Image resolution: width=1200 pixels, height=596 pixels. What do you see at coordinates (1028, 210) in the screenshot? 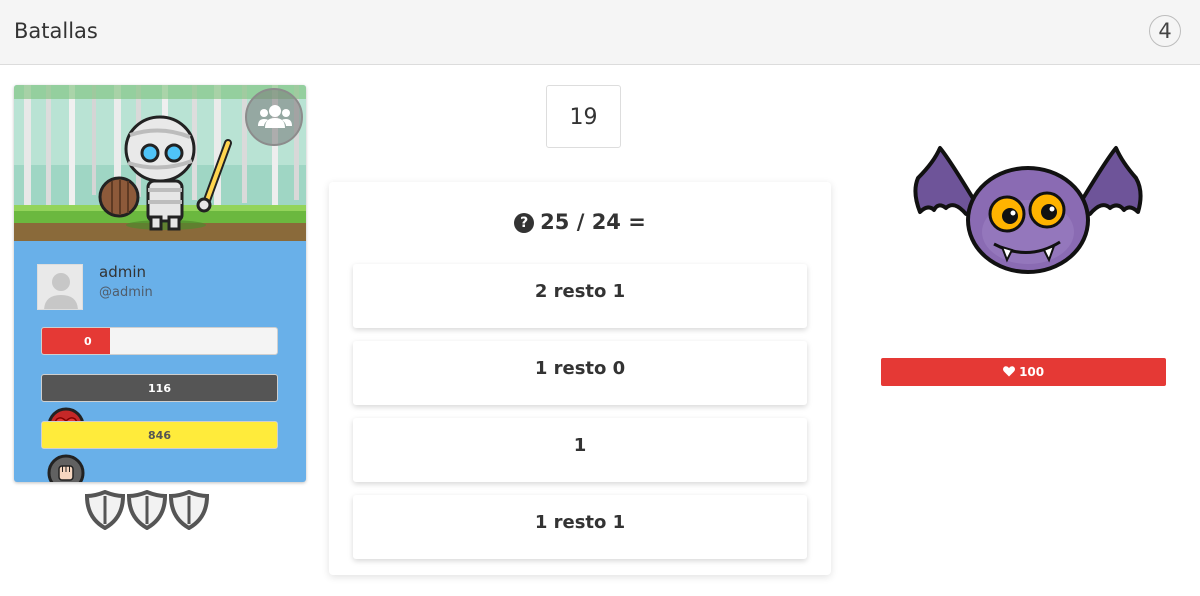
I see `bat-monster` at bounding box center [1028, 210].